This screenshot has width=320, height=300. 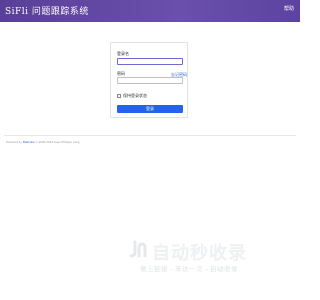 I want to click on watermark-title: 自动秒收录, so click(x=199, y=253).